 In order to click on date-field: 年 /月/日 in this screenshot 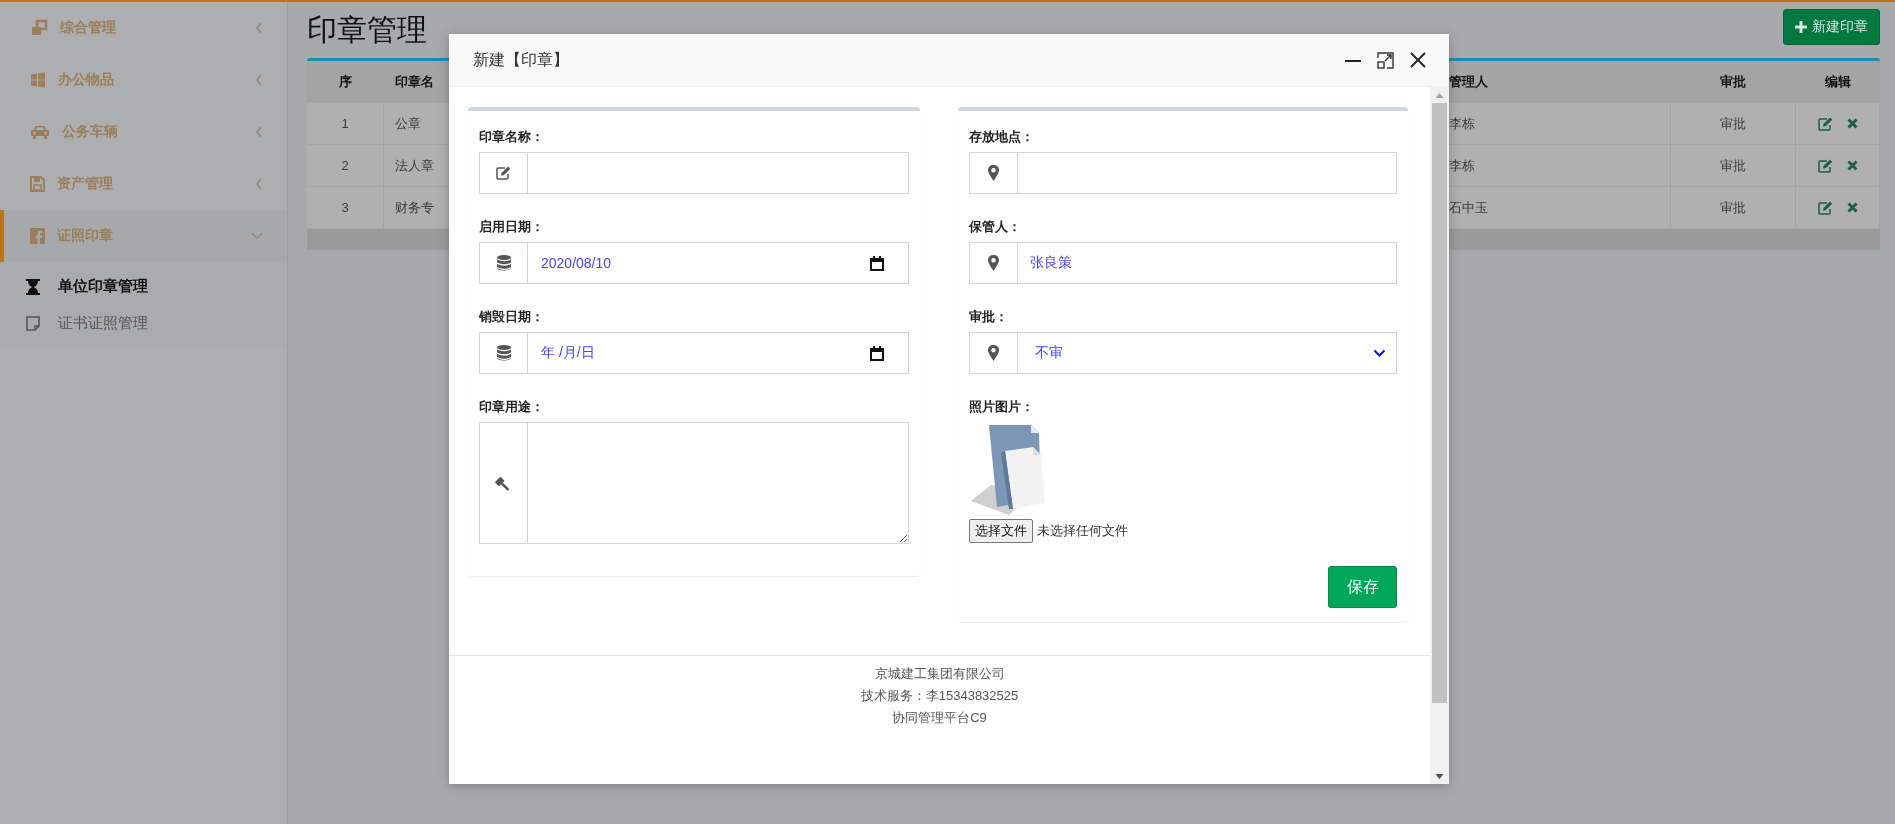, I will do `click(718, 353)`.